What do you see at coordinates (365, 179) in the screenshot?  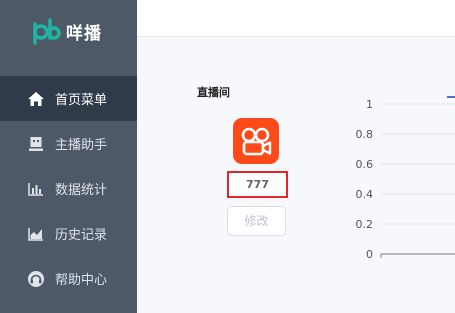 I see `y-axis-ticks: 1 0.8 0.6 0.4 0.2 0` at bounding box center [365, 179].